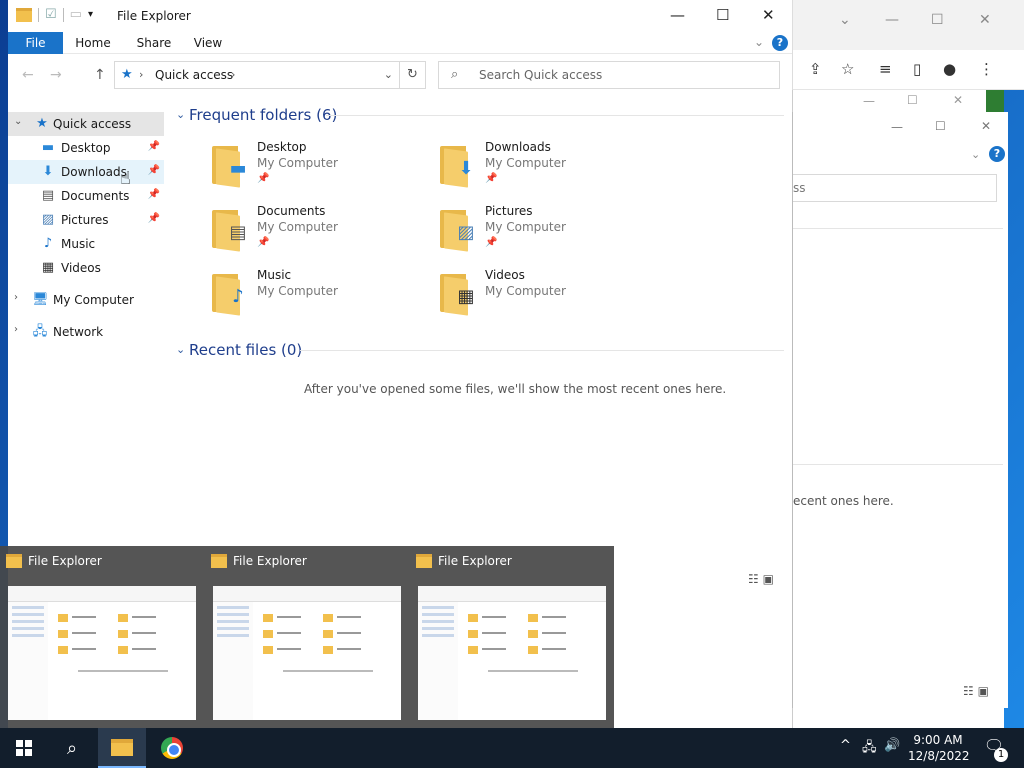  I want to click on sidebar-item-pictures: ▨ Pictures 📌, so click(86, 220).